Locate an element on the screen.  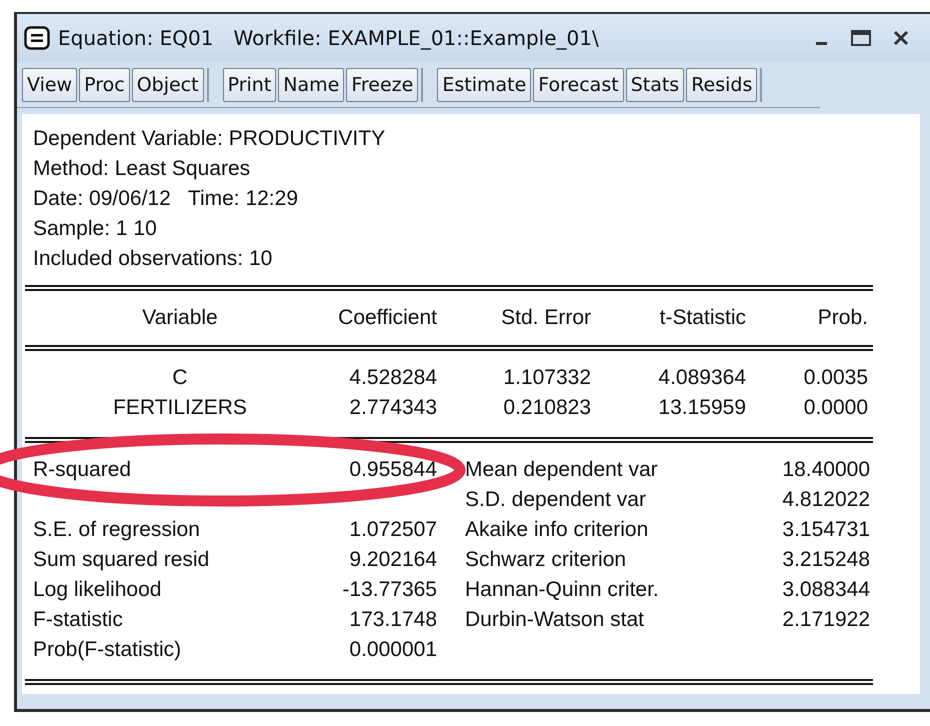
stat-value: 0.000001 is located at coordinates (392, 650).